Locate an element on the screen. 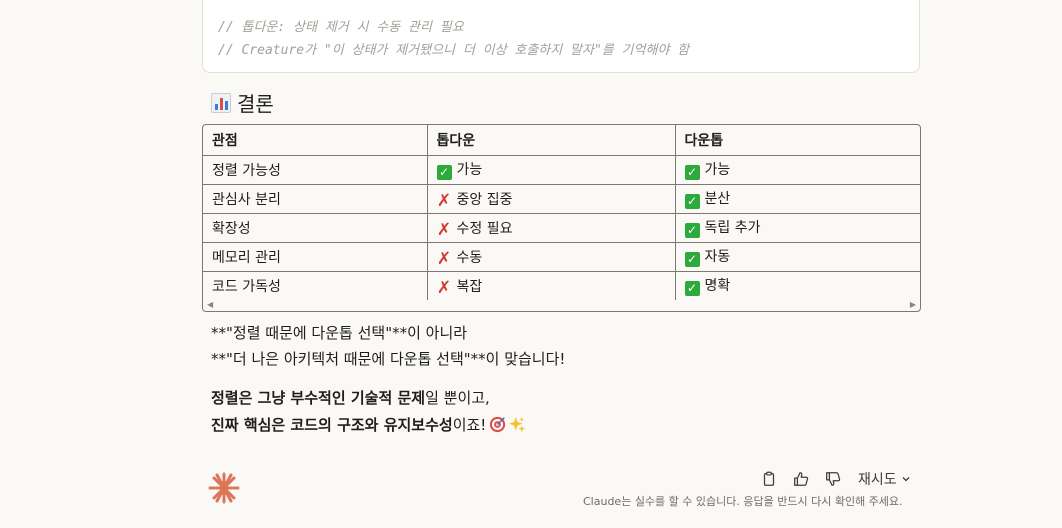  cell-text: 명확 is located at coordinates (717, 286).